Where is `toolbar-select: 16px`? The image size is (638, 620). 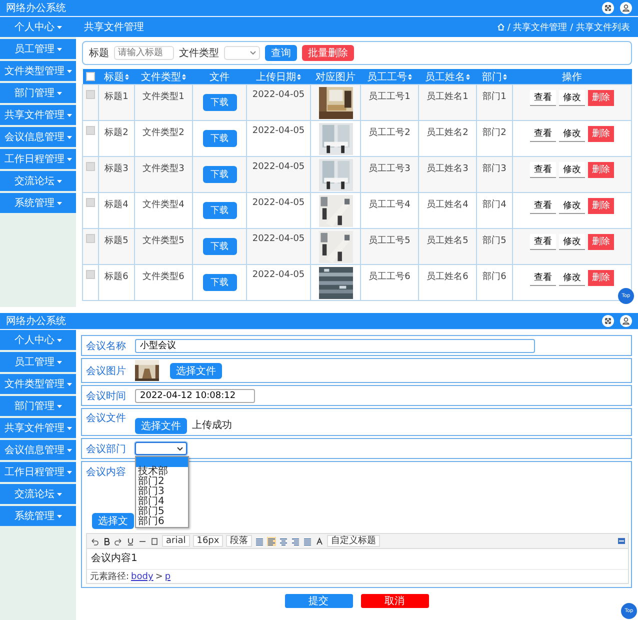 toolbar-select: 16px is located at coordinates (208, 541).